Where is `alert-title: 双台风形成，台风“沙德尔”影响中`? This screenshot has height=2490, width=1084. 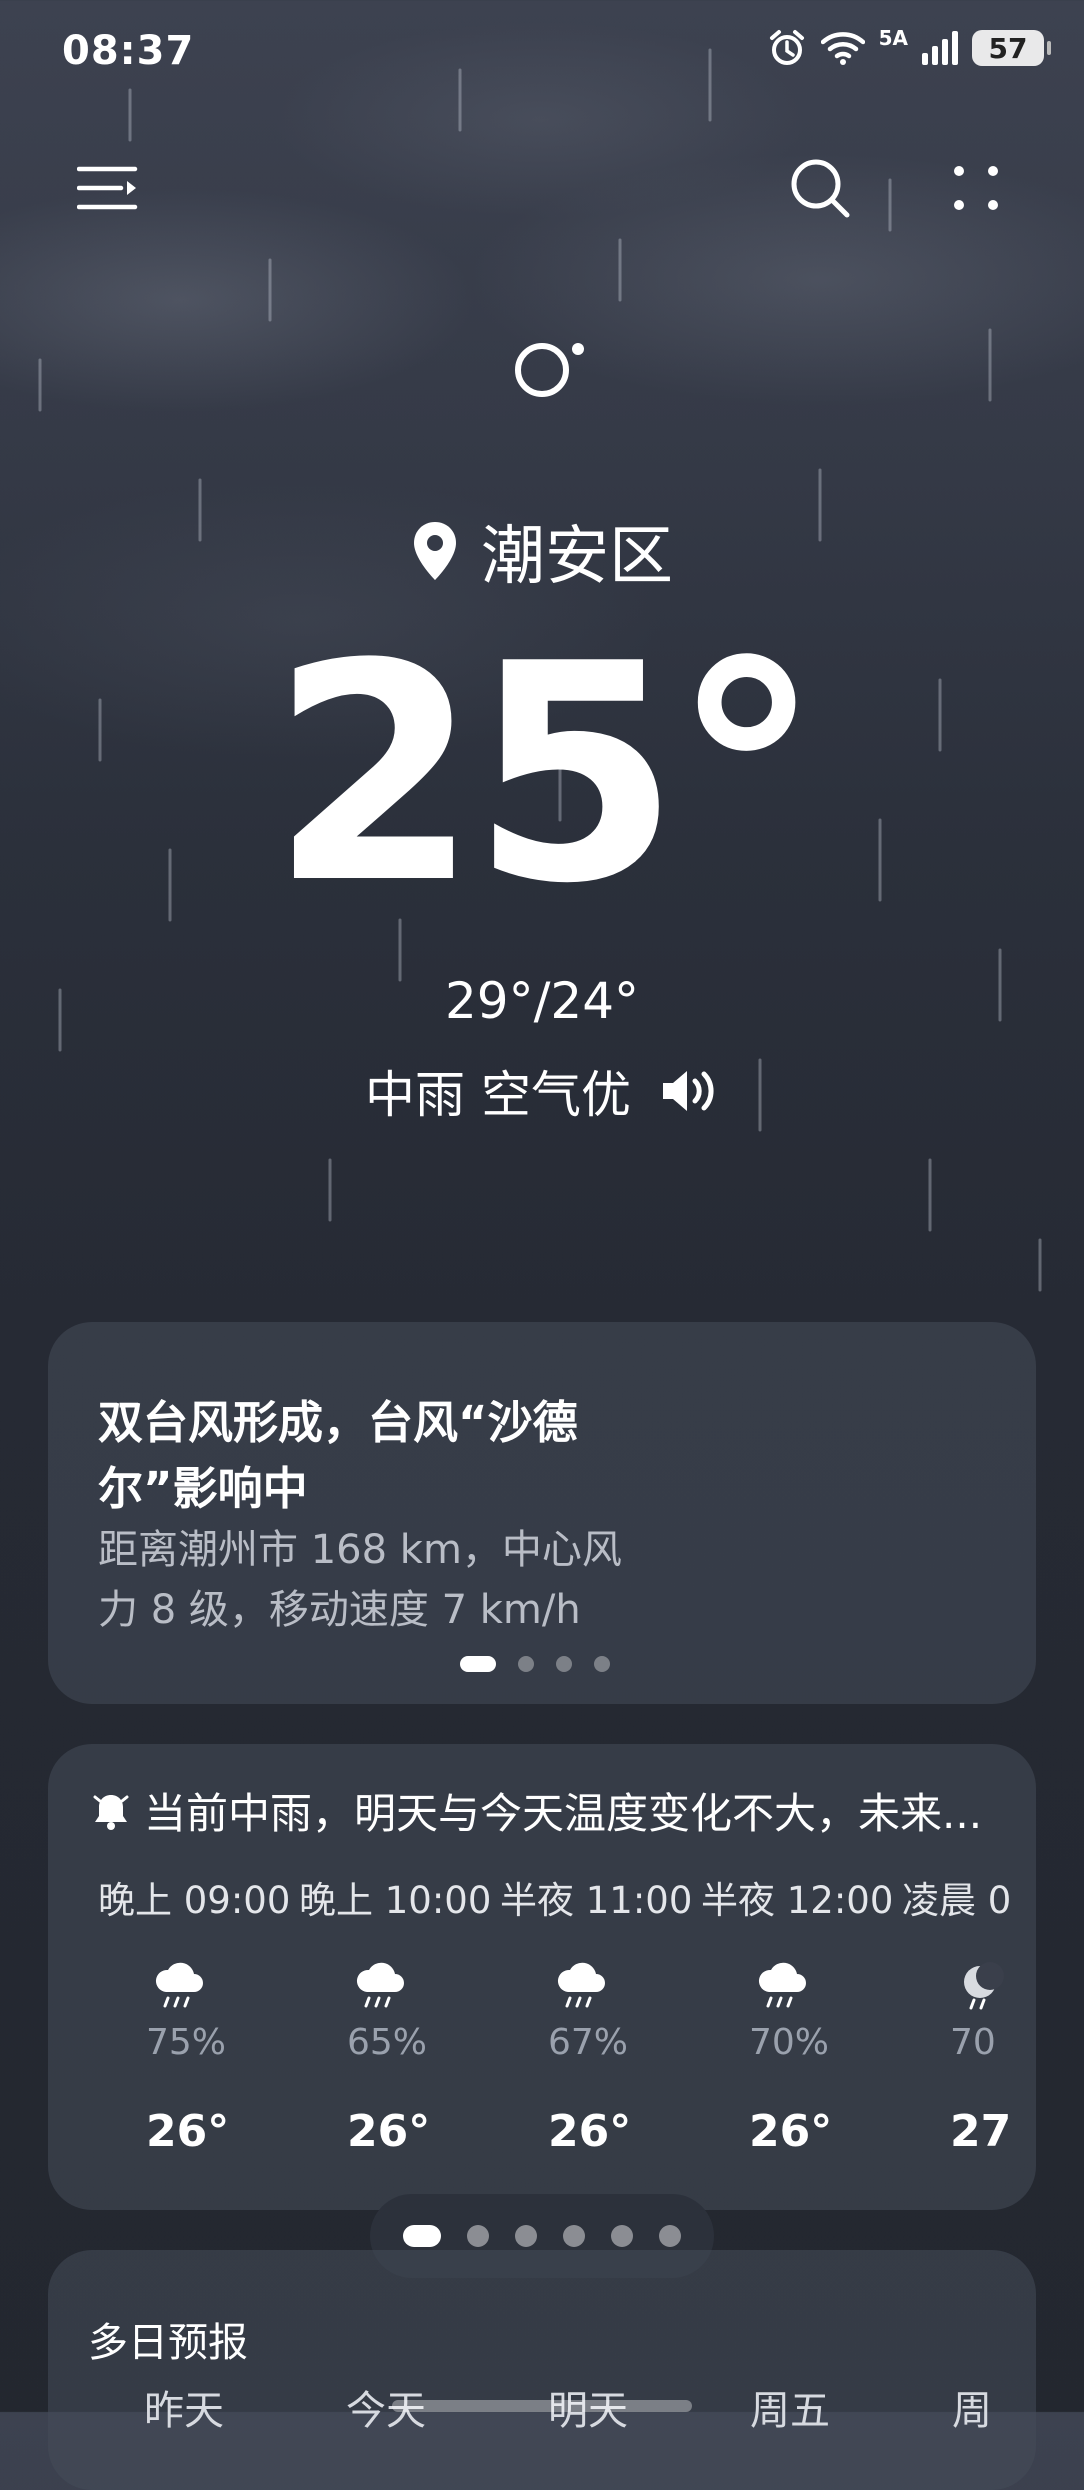
alert-title: 双台风形成，台风“沙德尔”影响中 is located at coordinates (338, 1455).